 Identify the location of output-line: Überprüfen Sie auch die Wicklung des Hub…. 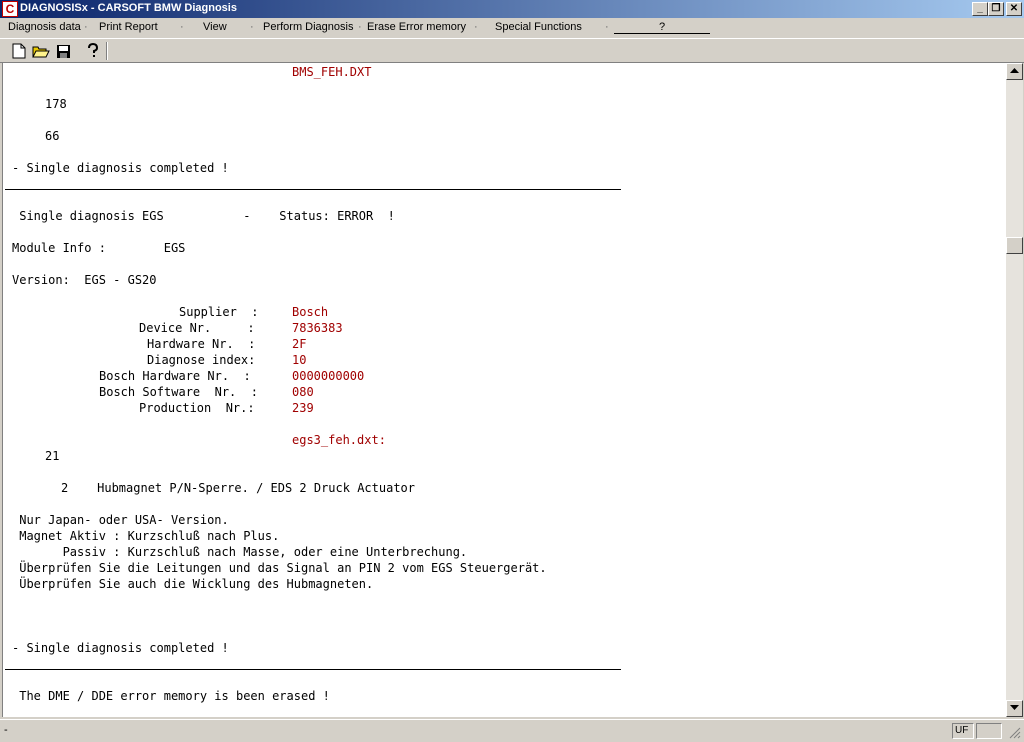
(193, 584).